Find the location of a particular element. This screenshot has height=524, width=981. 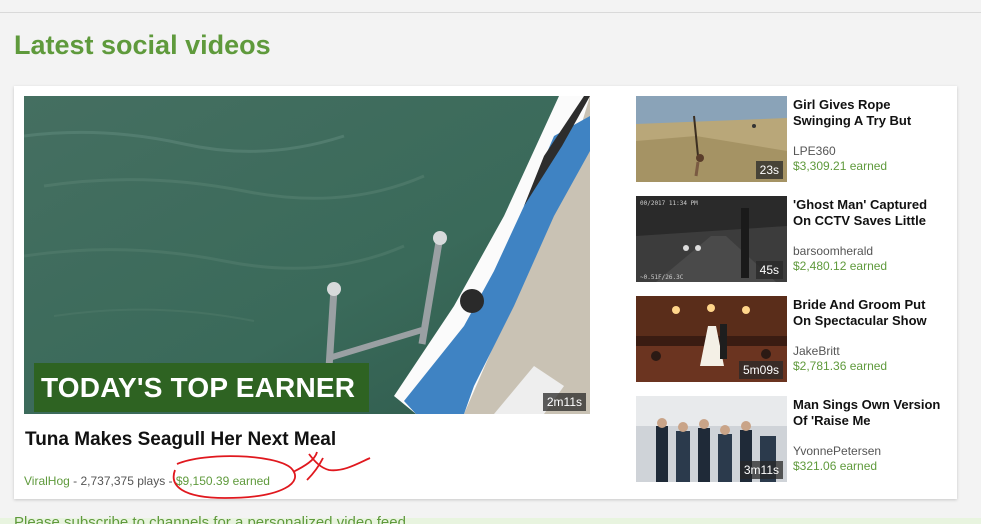

video-earned: $2,781.36 earned is located at coordinates (840, 366).